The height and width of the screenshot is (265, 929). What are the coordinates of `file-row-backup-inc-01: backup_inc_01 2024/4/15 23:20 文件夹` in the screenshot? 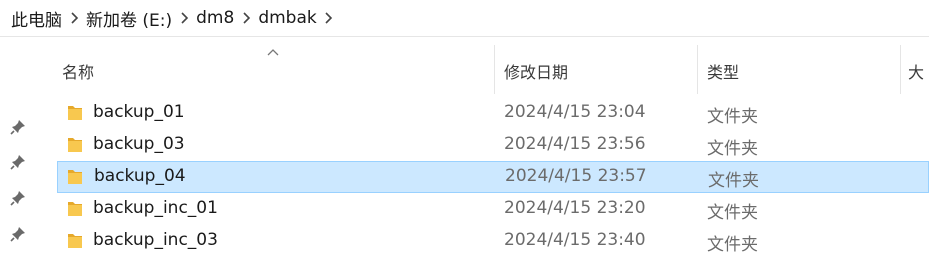 It's located at (493, 209).